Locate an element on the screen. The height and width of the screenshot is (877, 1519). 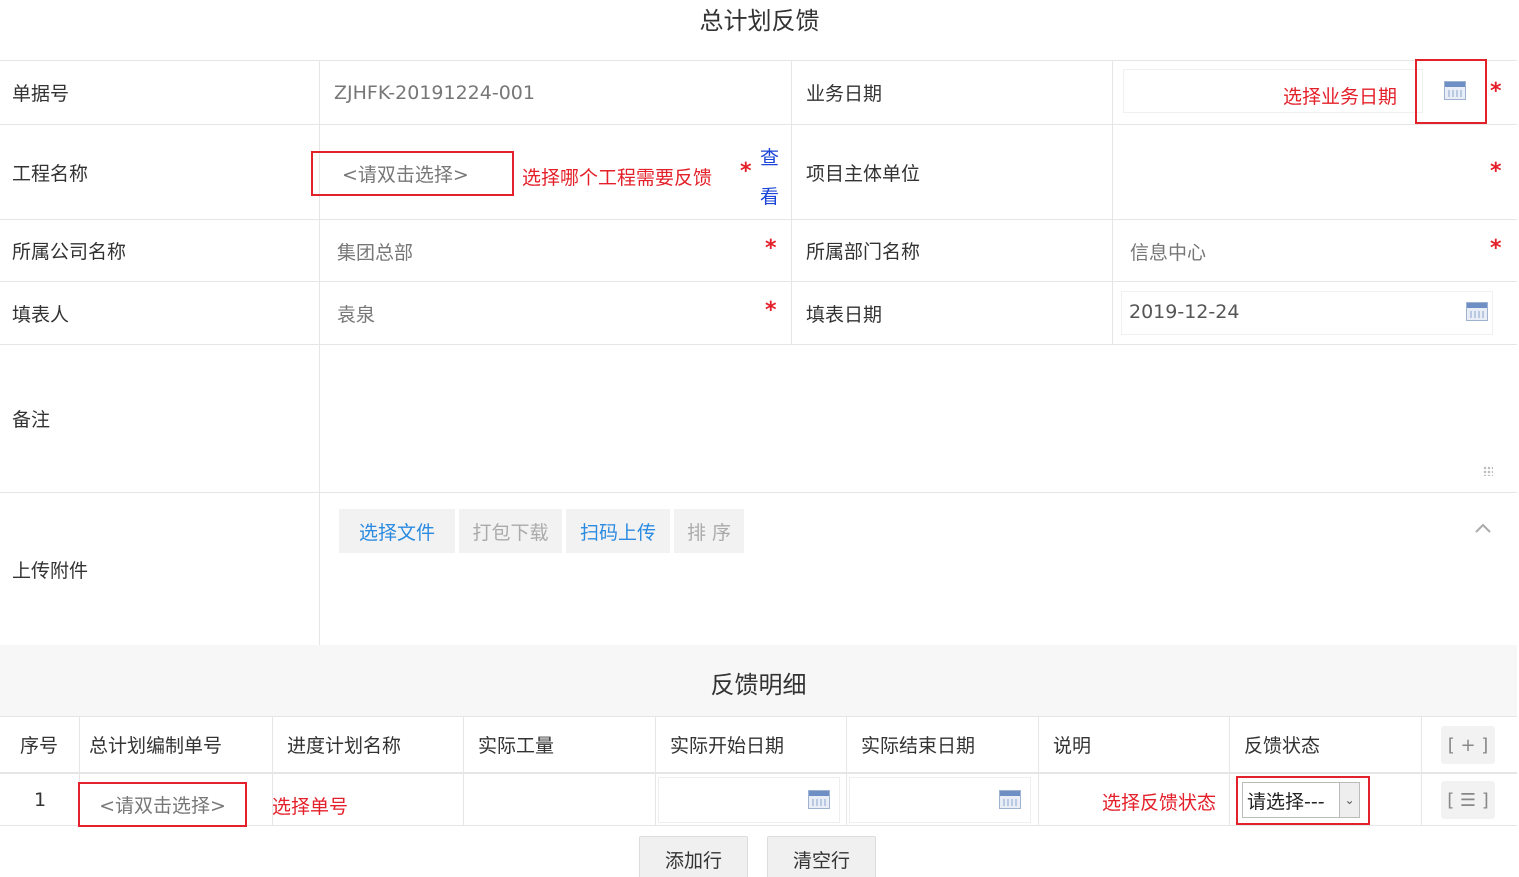
dept-cell: 信息中心 * is located at coordinates (1315, 250).